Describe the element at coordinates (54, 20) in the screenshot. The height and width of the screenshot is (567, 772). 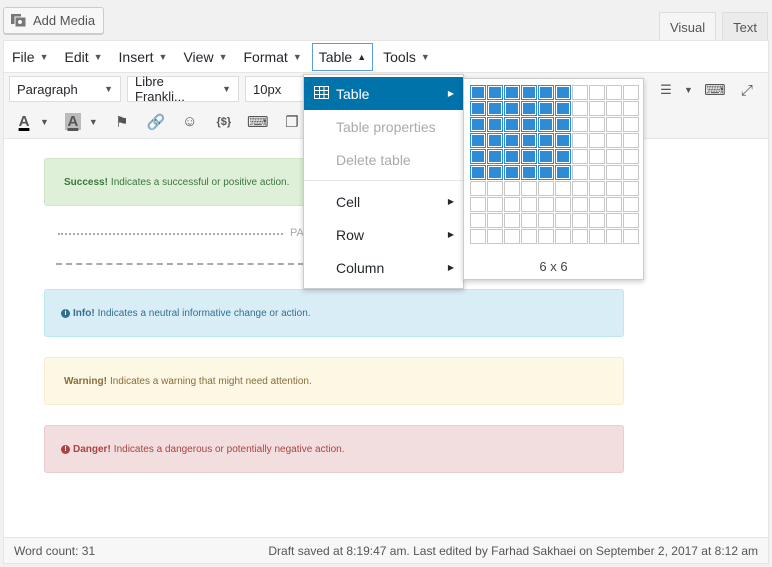
I see `add-media-button: Add Media` at that location.